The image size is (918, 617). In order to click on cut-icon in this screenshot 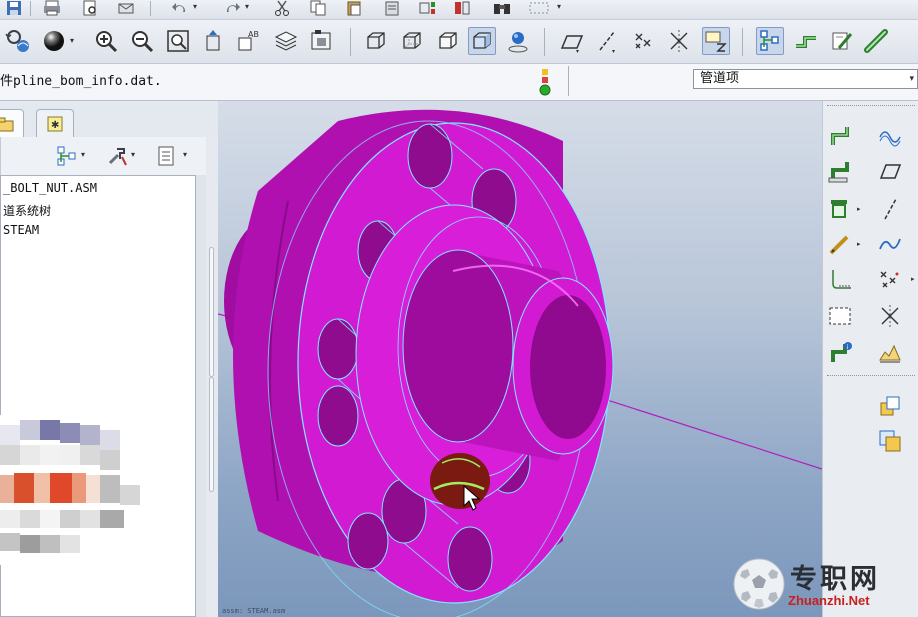, I will do `click(282, 8)`.